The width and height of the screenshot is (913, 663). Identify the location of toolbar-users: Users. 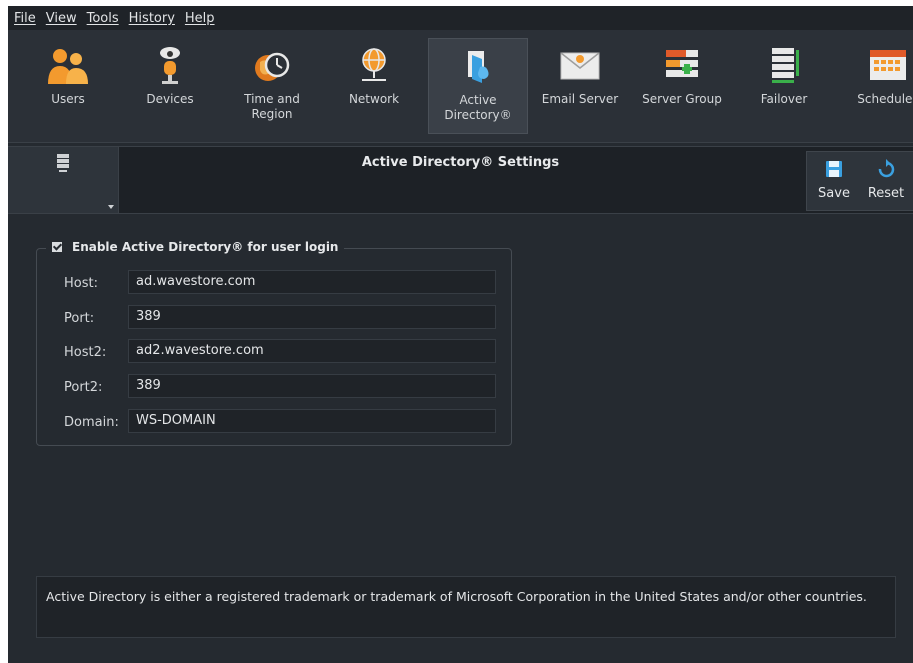
(68, 86).